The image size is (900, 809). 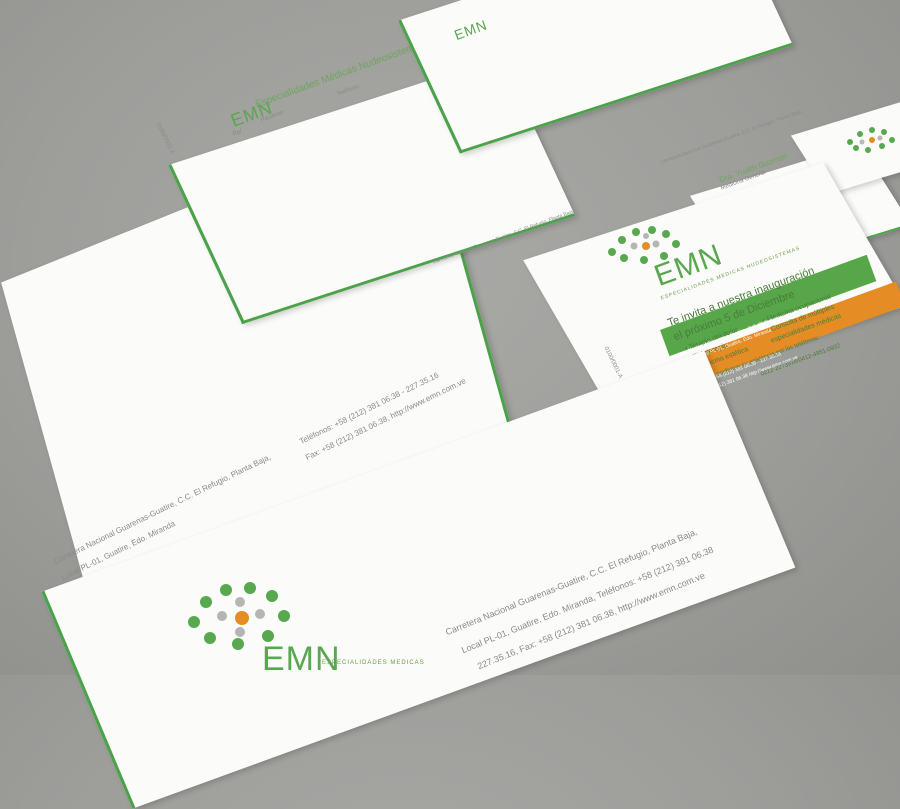 What do you see at coordinates (237, 133) in the screenshot?
I see `prescription-rp: Rp/` at bounding box center [237, 133].